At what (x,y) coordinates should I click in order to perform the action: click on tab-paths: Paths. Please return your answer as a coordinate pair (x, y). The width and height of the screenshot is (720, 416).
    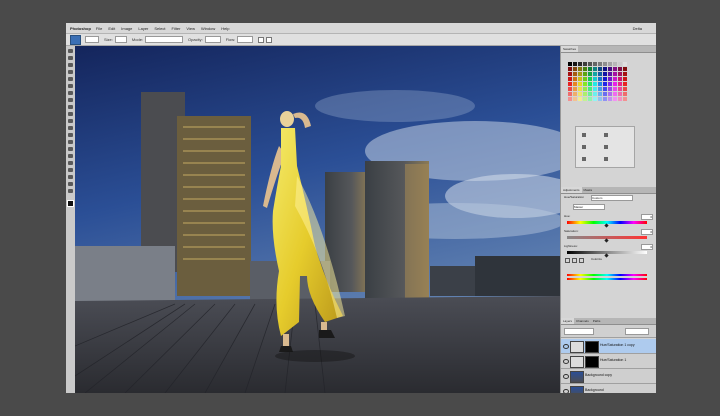
    Looking at the image, I should click on (597, 321).